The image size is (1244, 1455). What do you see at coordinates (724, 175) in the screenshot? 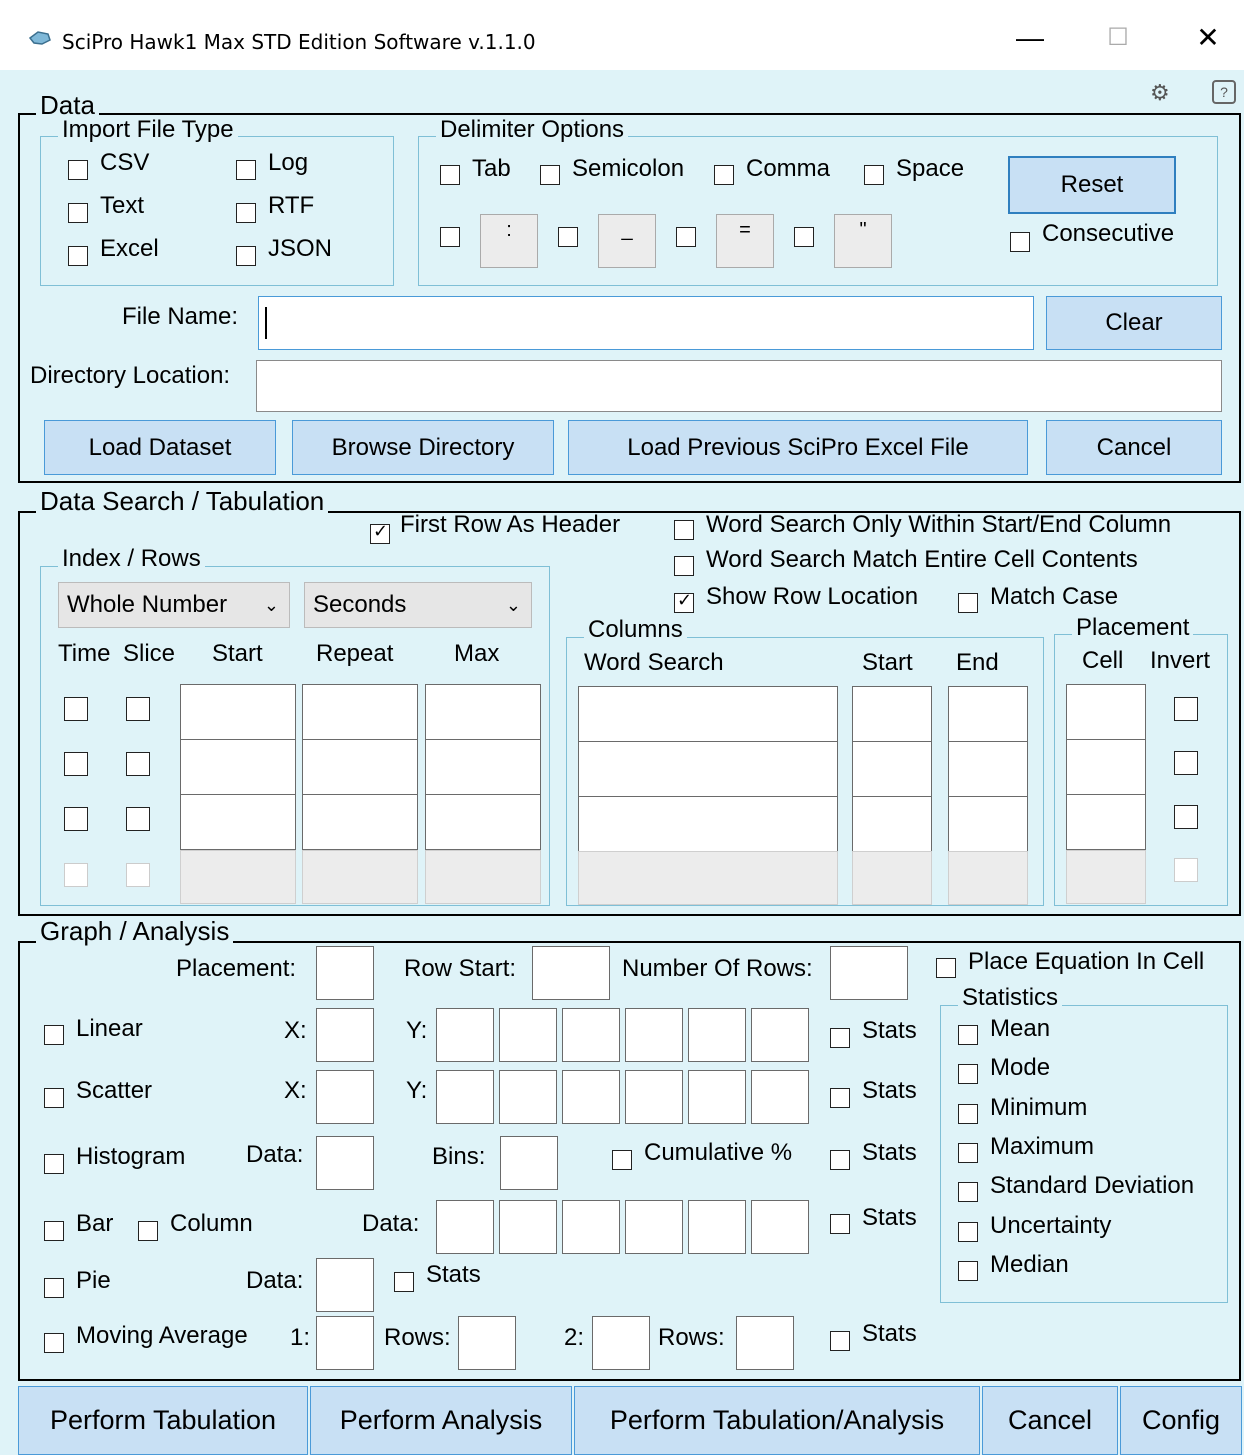
I see `comma-checkbox` at bounding box center [724, 175].